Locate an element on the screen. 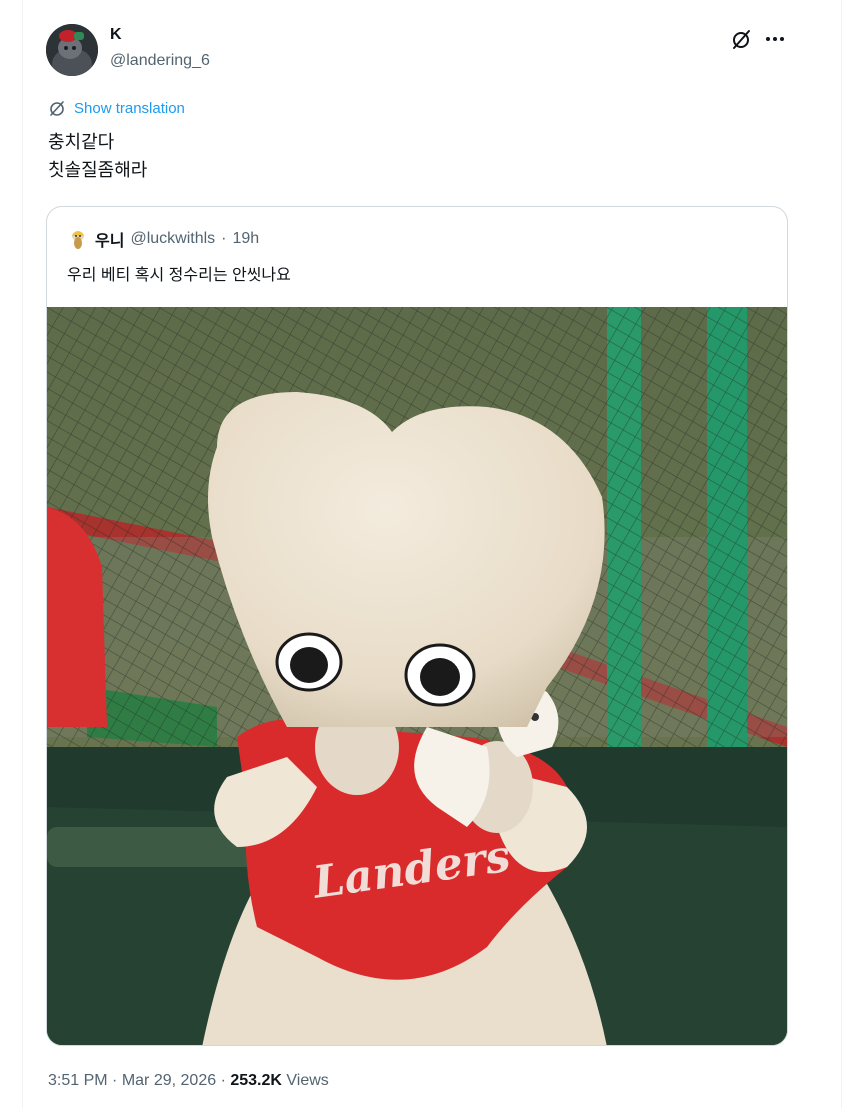  quoted-tweet-header: 우니 @luckwithls · 19h is located at coordinates (163, 239).